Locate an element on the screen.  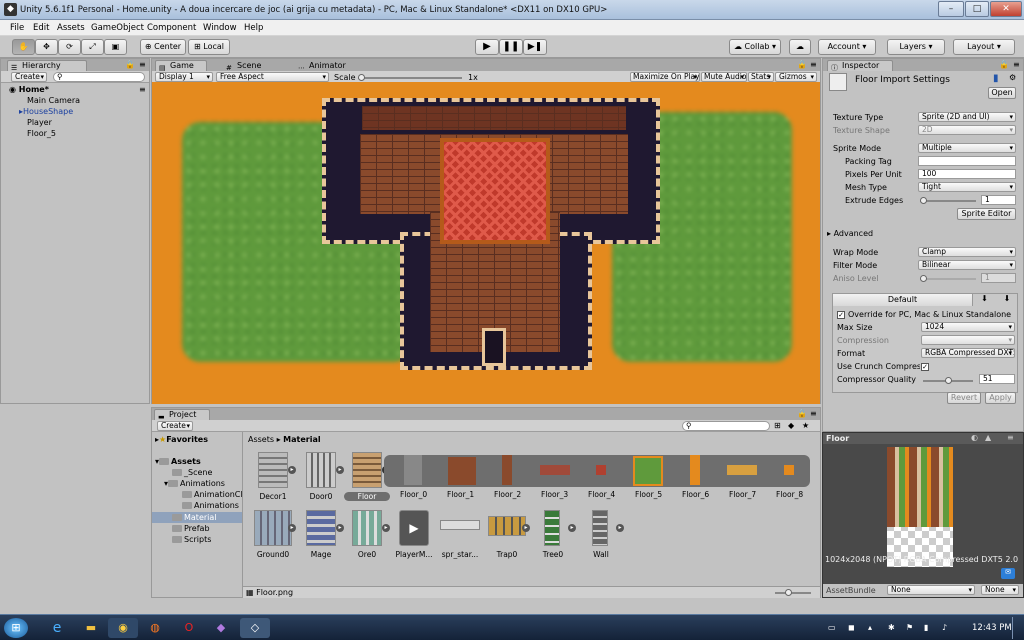
cloud-services-icon: ☁ is located at coordinates (800, 47).